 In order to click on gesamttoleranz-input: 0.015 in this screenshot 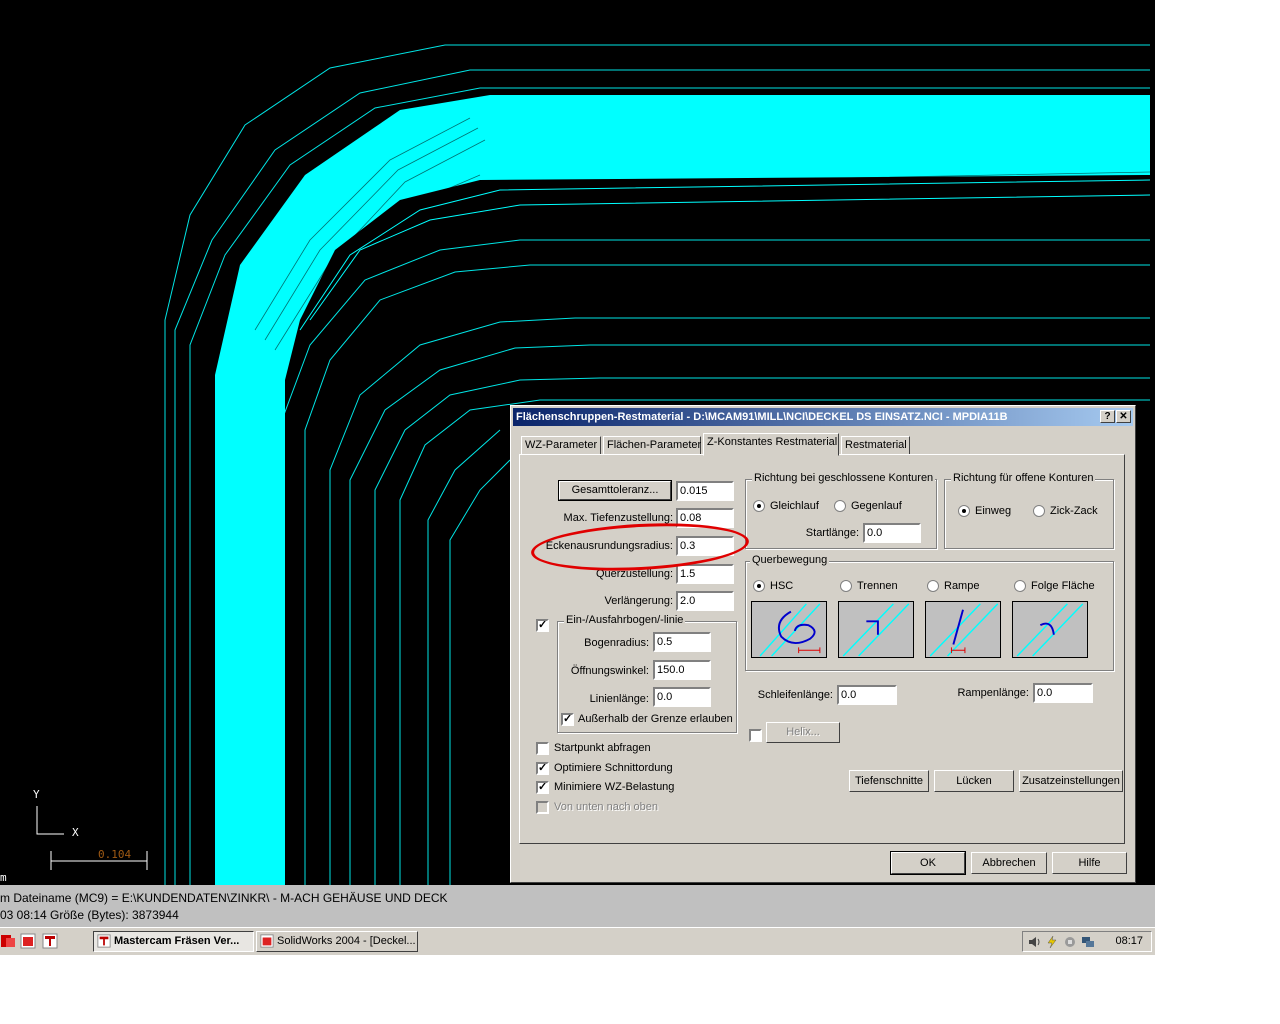, I will do `click(705, 491)`.